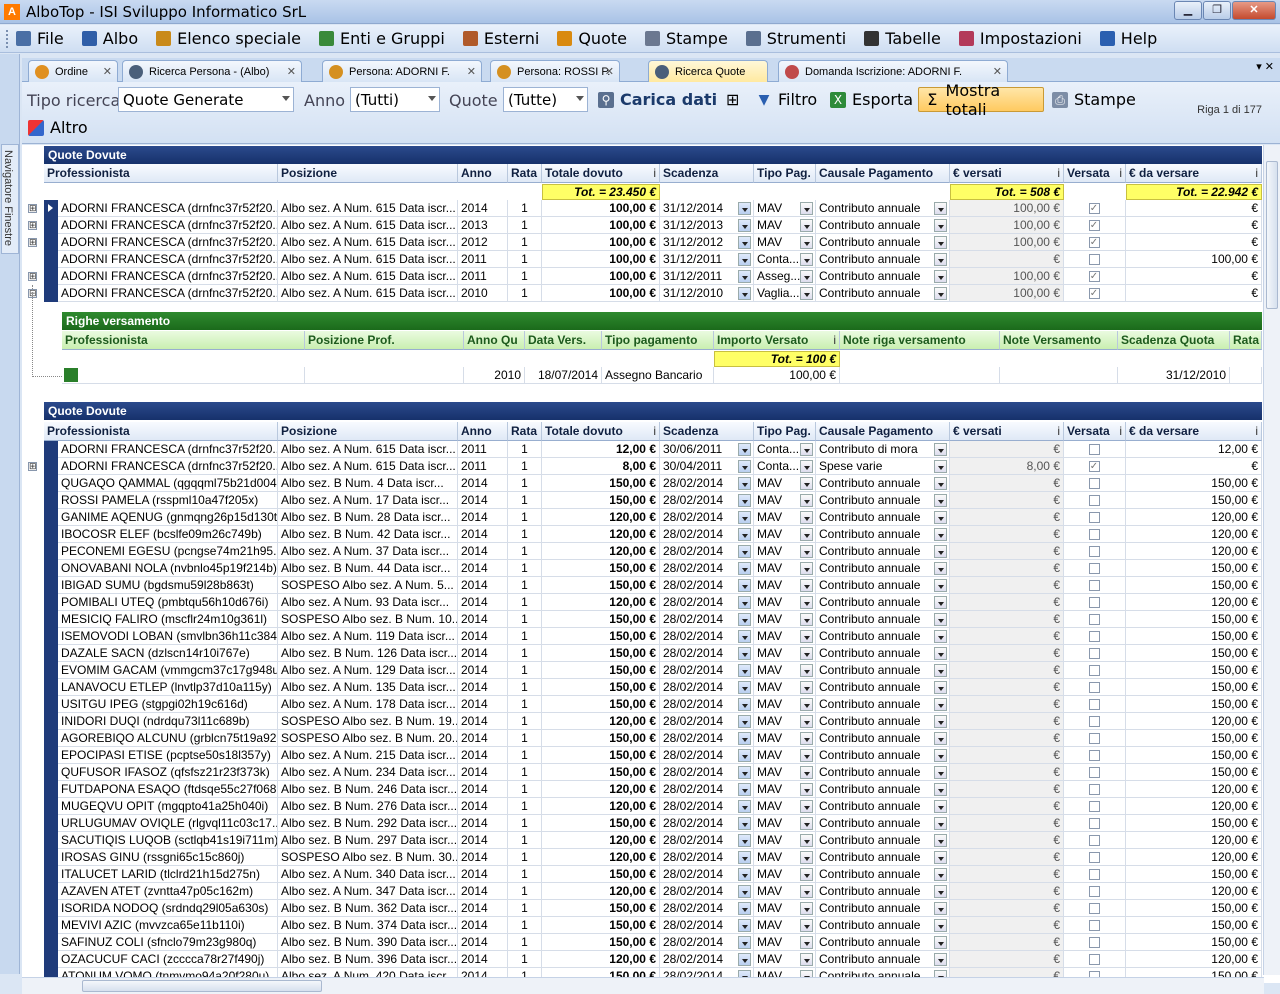  What do you see at coordinates (8, 38) in the screenshot?
I see `menu-grip` at bounding box center [8, 38].